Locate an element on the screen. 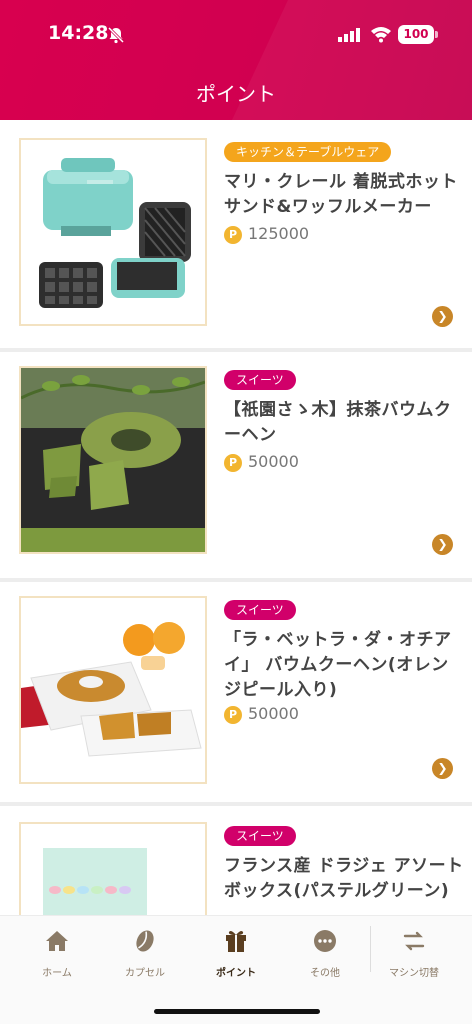  category-tag: キッチン＆テーブルウェア is located at coordinates (308, 152).